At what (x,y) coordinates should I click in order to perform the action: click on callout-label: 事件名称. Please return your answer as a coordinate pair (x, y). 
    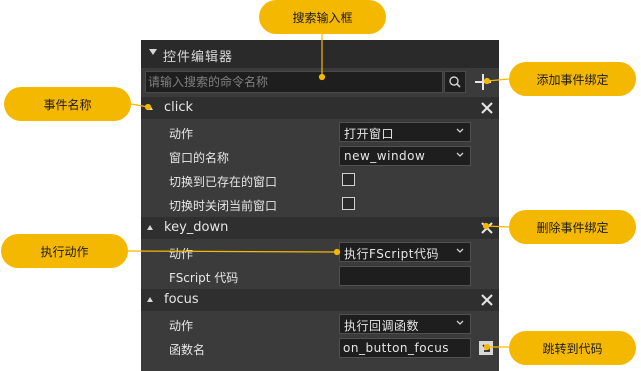
    Looking at the image, I should click on (67, 104).